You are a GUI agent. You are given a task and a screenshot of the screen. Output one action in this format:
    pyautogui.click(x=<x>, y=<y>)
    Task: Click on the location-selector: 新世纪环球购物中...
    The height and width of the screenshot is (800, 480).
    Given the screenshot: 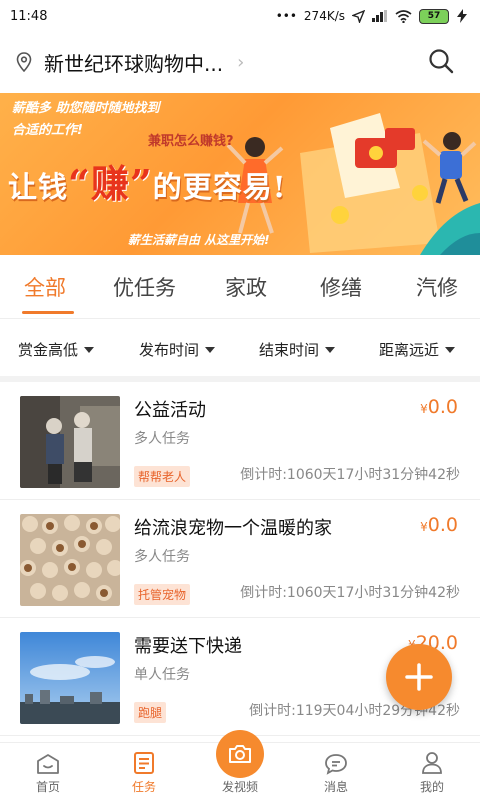 What is the action you would take?
    pyautogui.click(x=133, y=62)
    